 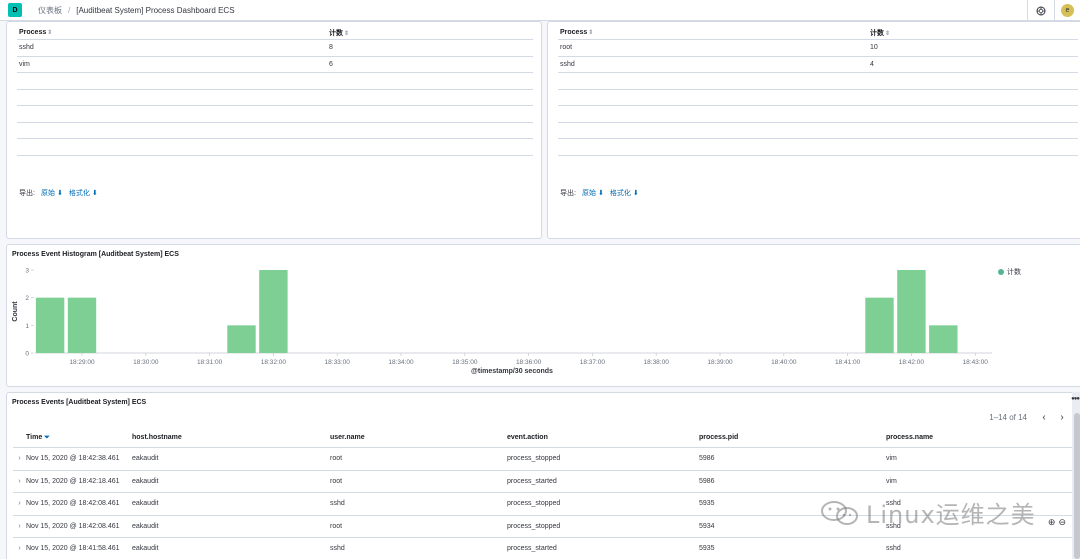 I want to click on next-page-button: ›, so click(x=1062, y=417).